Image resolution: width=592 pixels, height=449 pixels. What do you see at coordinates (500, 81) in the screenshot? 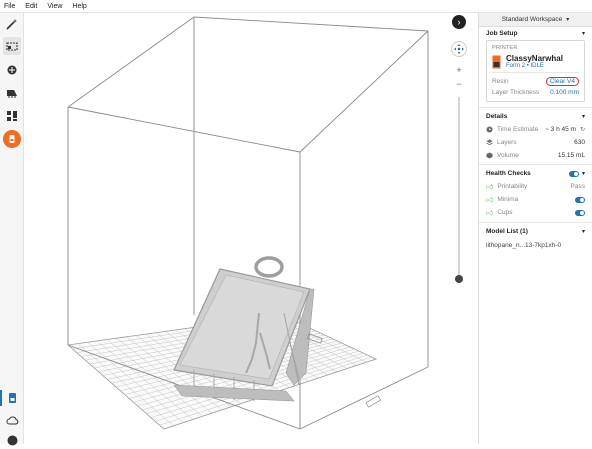
I see `resin-label: Resin` at bounding box center [500, 81].